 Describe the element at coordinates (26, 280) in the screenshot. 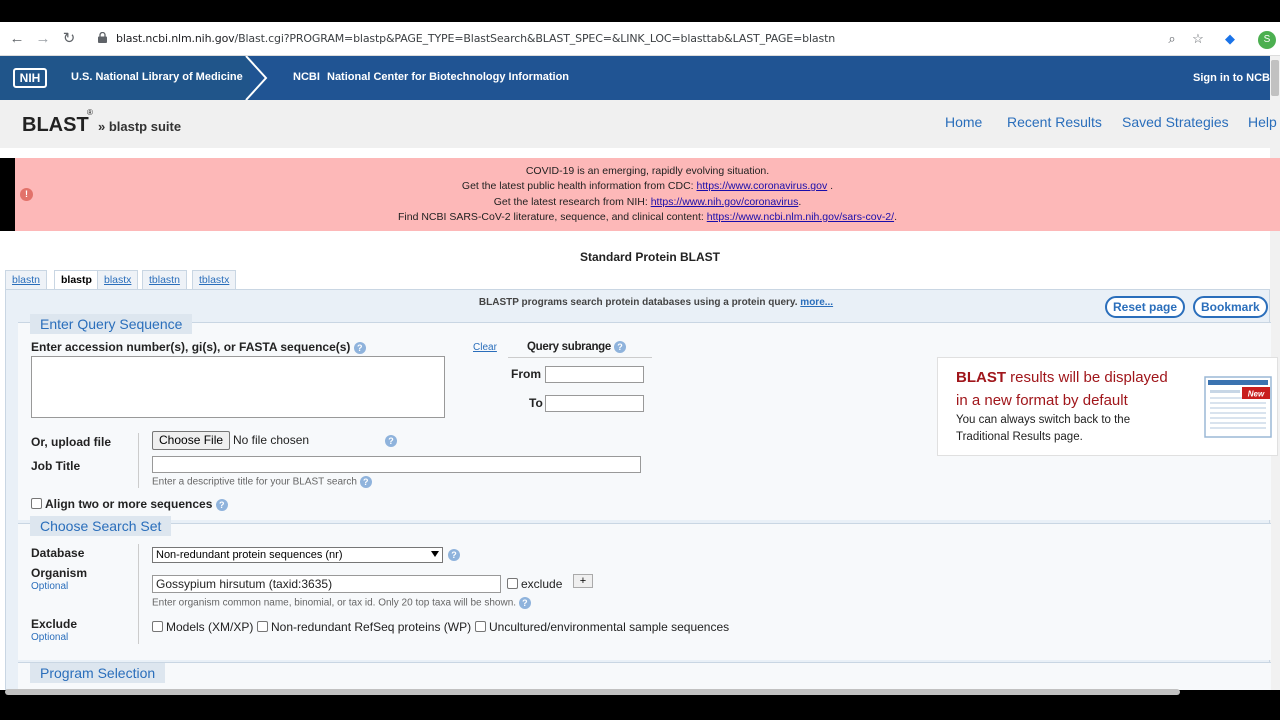

I see `tab-blastn: blastn` at that location.